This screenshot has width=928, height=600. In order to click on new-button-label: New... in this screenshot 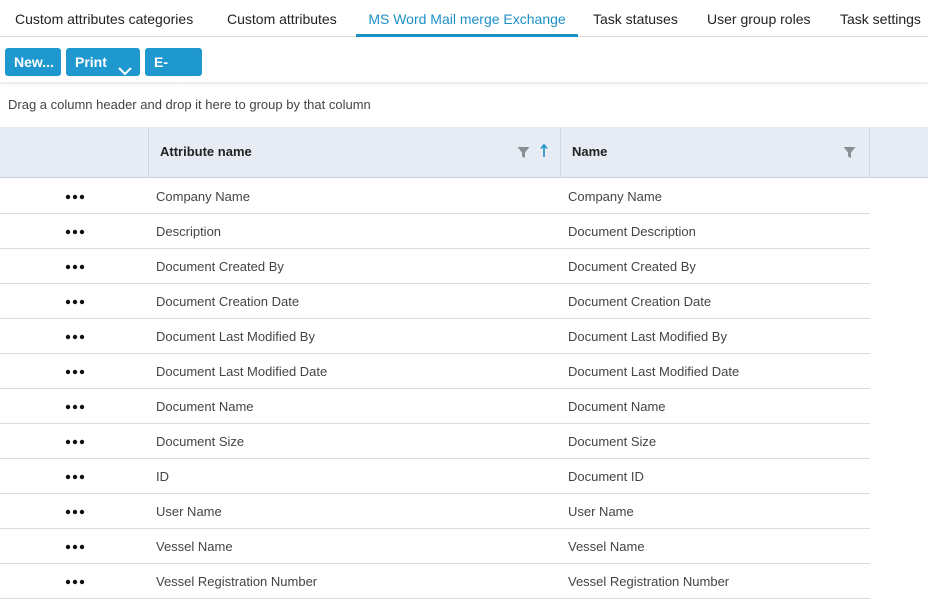, I will do `click(34, 62)`.